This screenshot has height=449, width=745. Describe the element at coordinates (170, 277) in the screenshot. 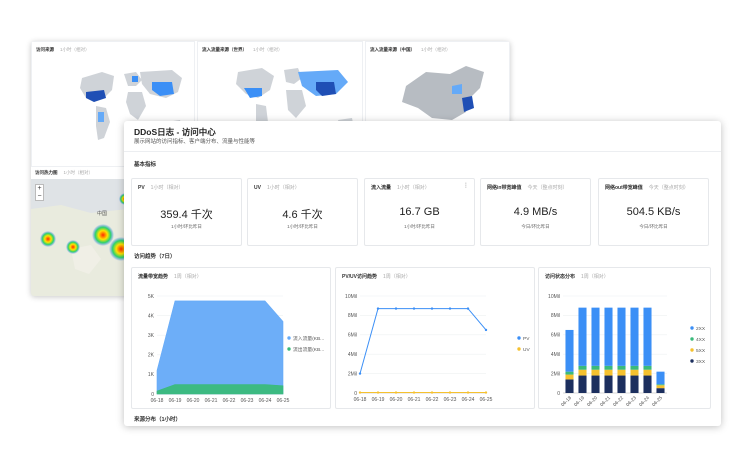

I see `chart-title: 流量带宽趋势 1周（相对）` at that location.